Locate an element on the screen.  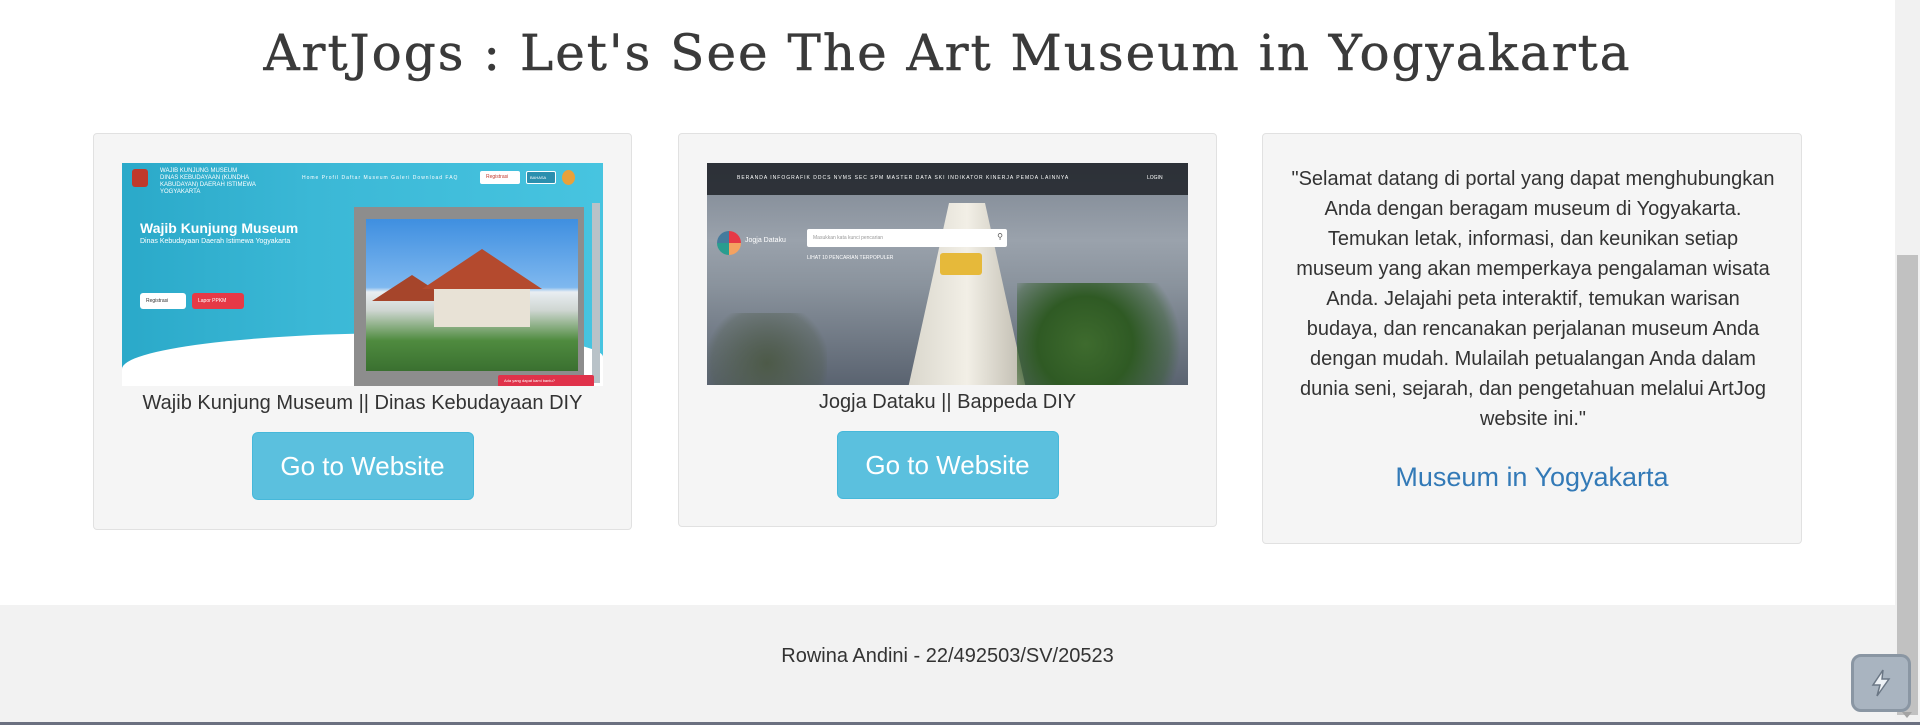
screenshot-register-button: Registrasi is located at coordinates (163, 301).